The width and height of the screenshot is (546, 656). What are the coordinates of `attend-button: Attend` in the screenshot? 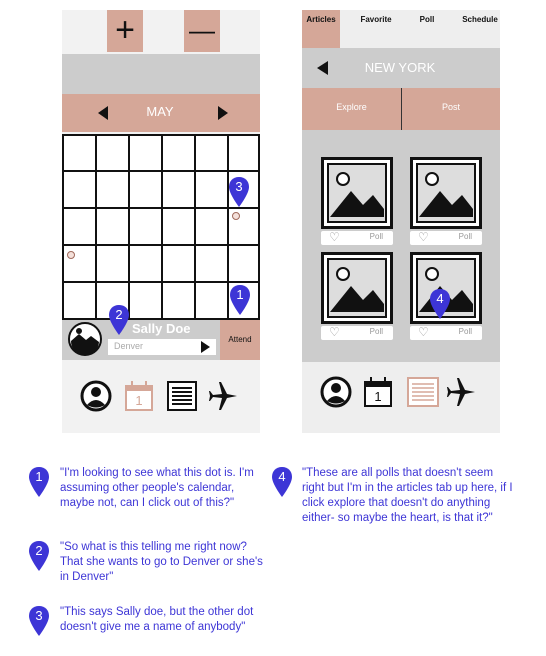 It's located at (240, 340).